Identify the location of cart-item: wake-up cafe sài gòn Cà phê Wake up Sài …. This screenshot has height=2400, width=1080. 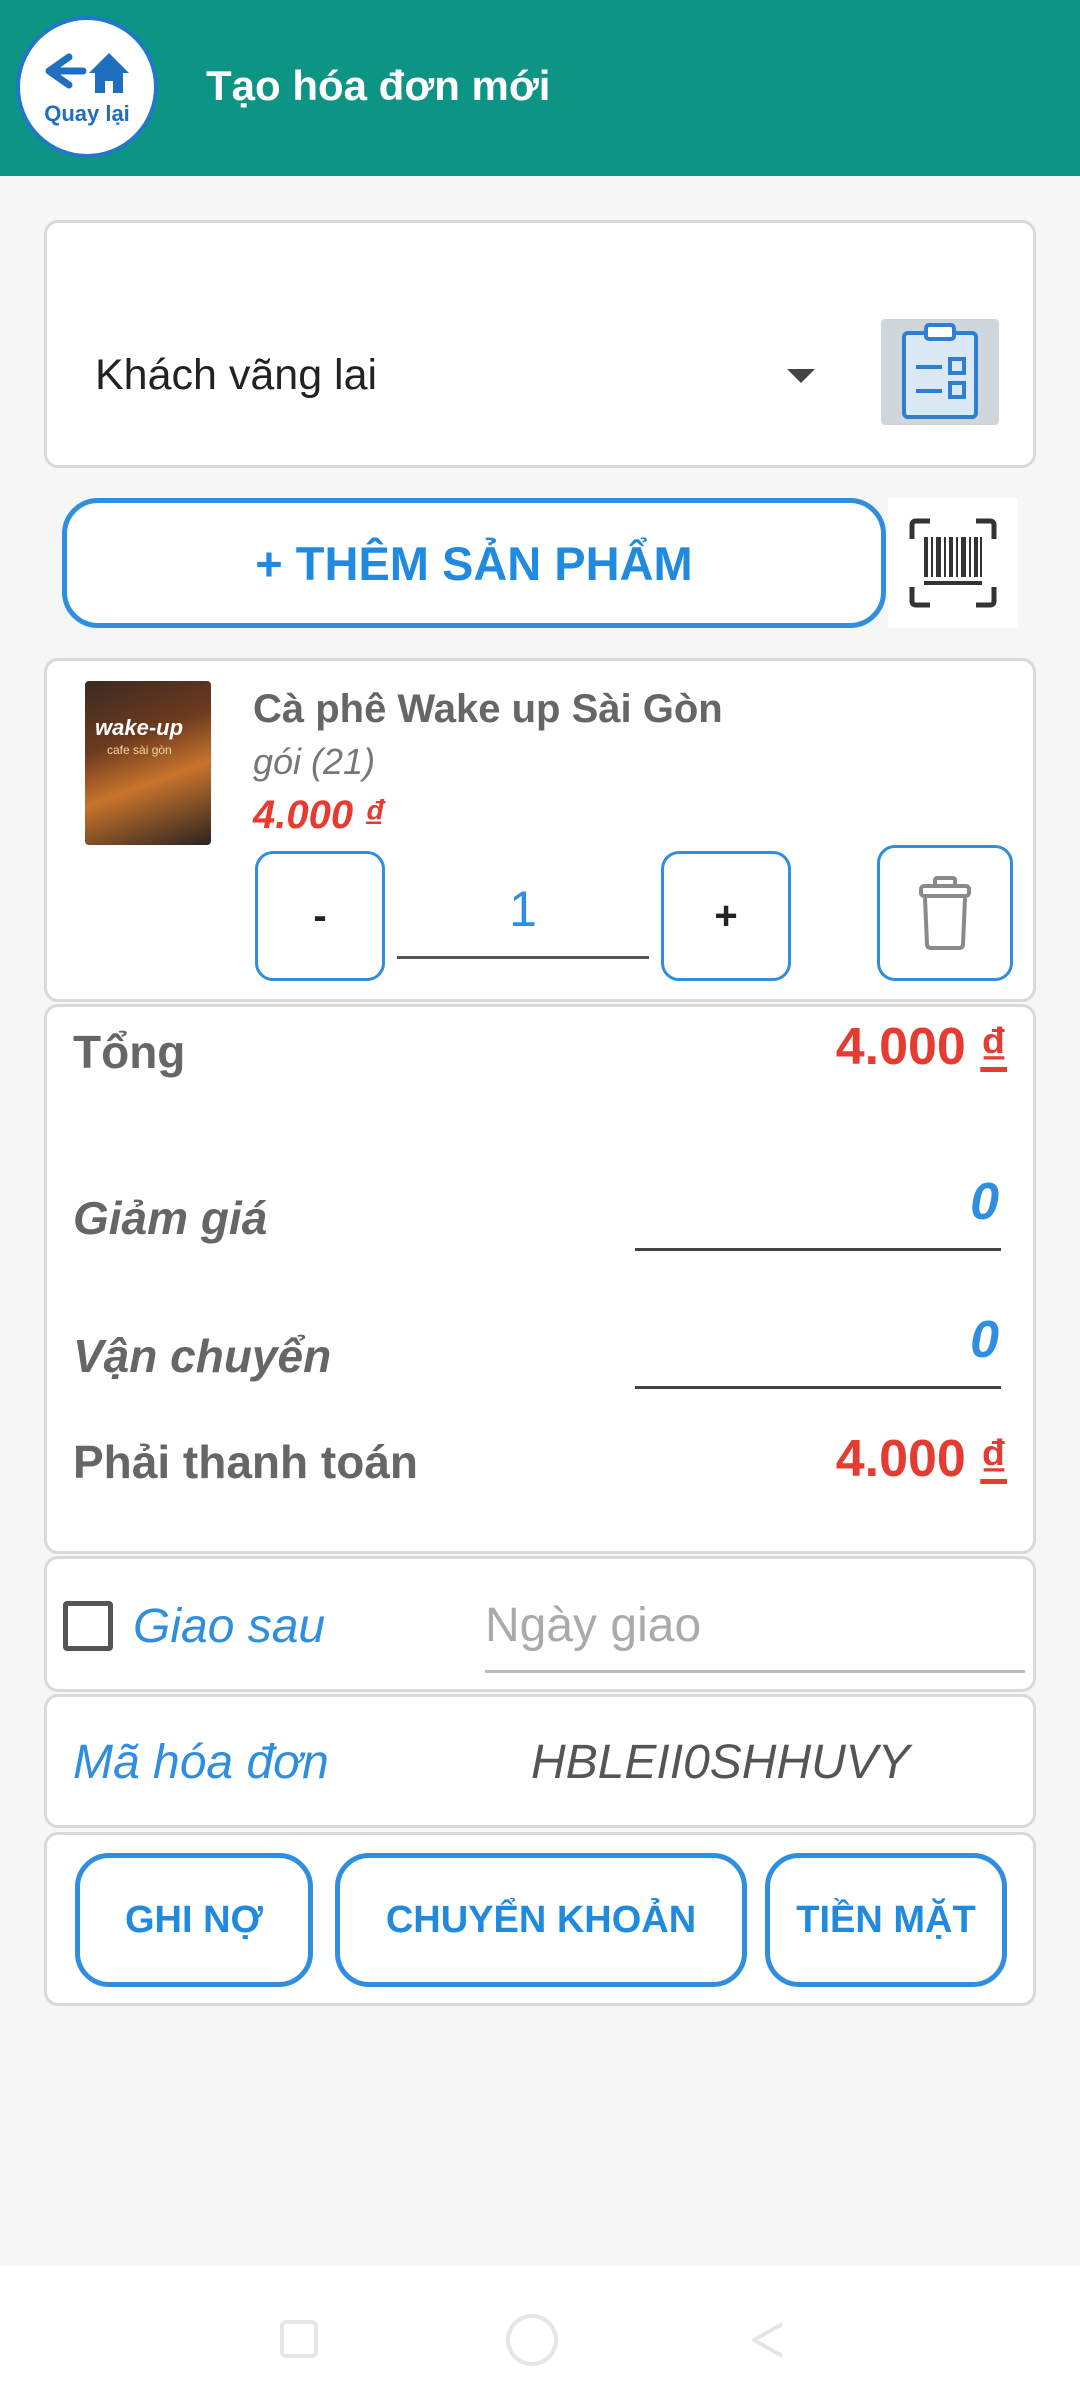
(540, 830).